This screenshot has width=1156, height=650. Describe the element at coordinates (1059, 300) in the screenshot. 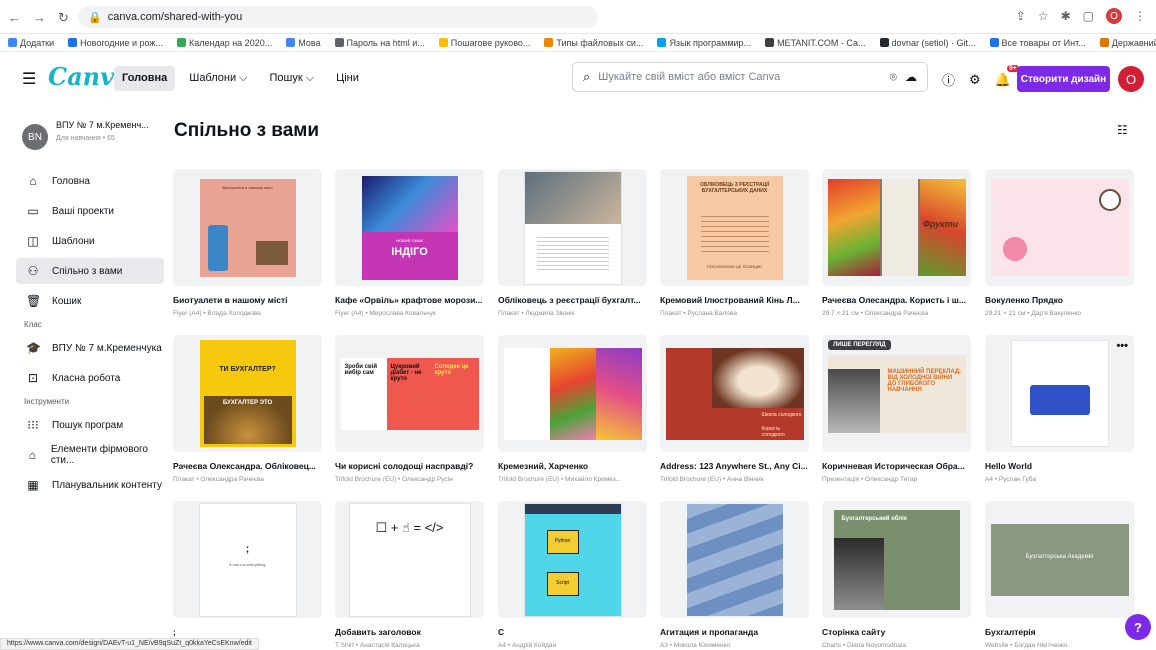

I see `design-title: Вокуленко Прядко` at that location.